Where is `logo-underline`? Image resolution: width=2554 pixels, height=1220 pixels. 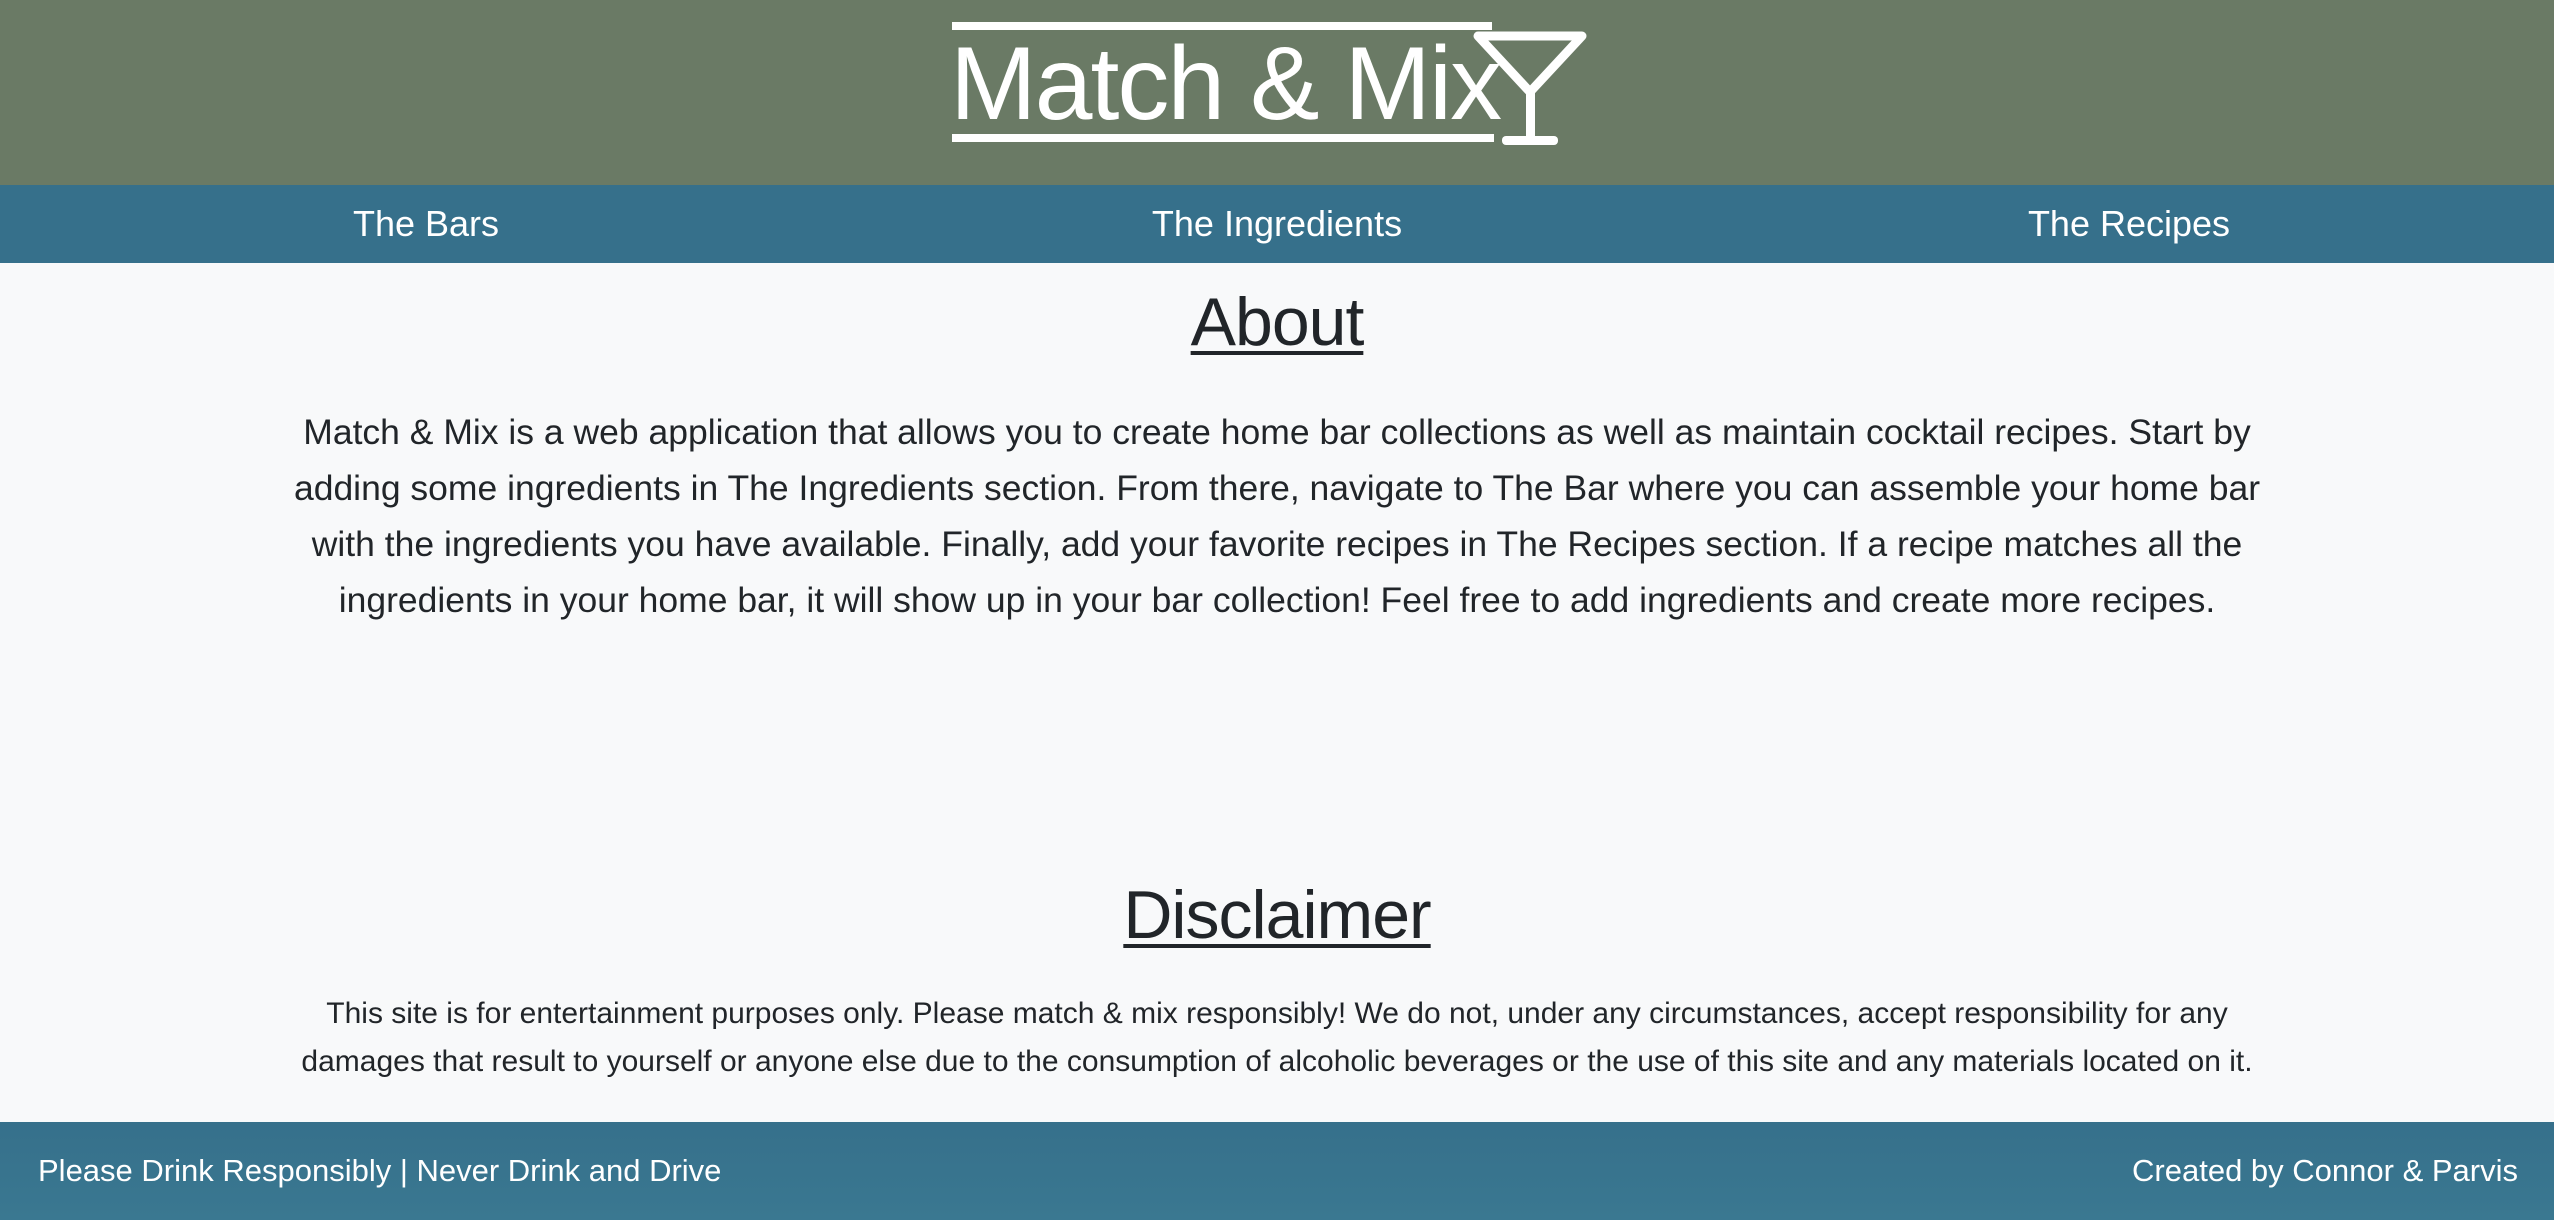
logo-underline is located at coordinates (1223, 138).